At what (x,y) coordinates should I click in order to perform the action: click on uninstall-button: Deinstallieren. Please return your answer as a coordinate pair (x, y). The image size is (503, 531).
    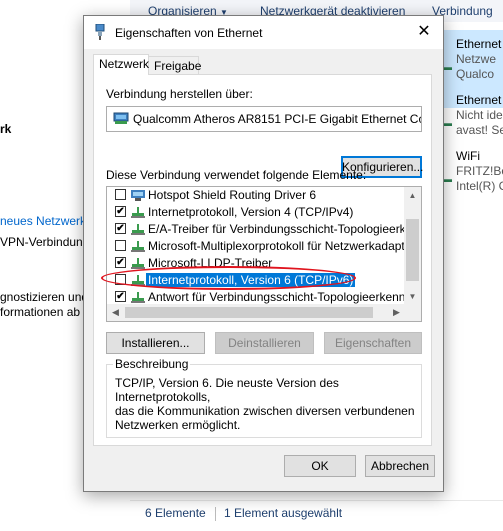
    Looking at the image, I should click on (264, 343).